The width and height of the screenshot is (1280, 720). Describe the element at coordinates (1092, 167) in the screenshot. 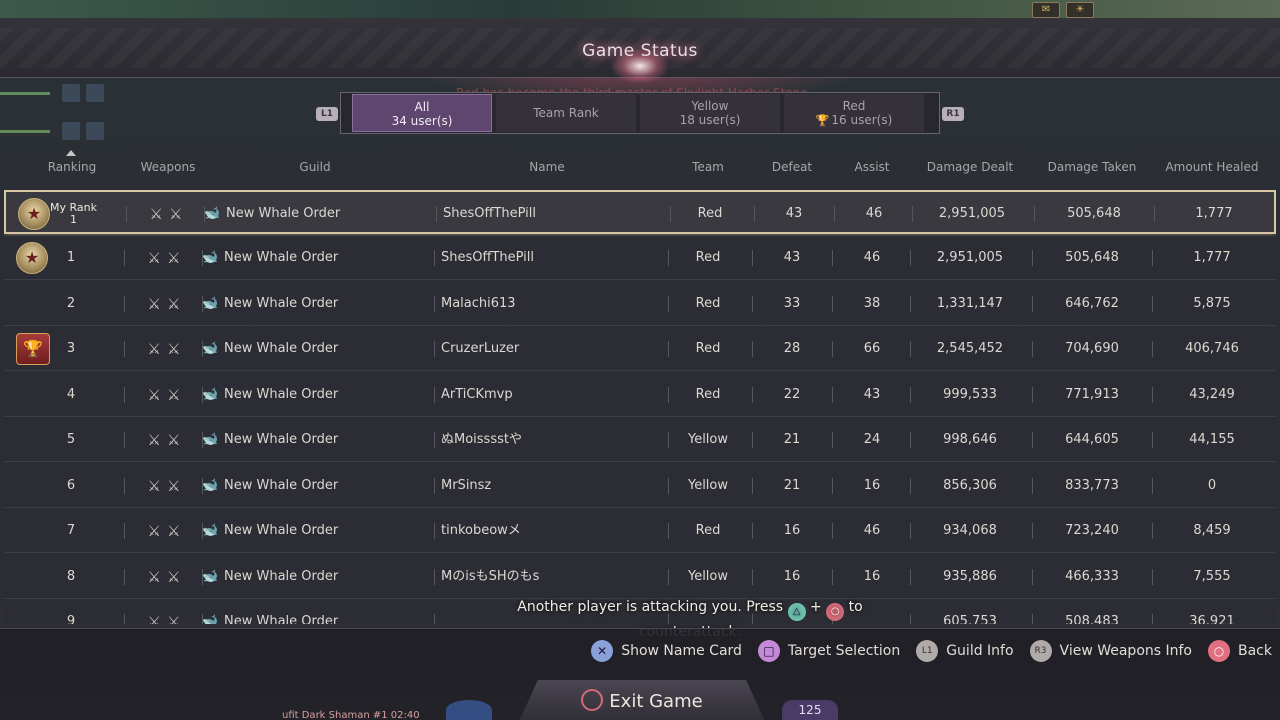

I see `col-damage-taken: Damage Taken` at that location.